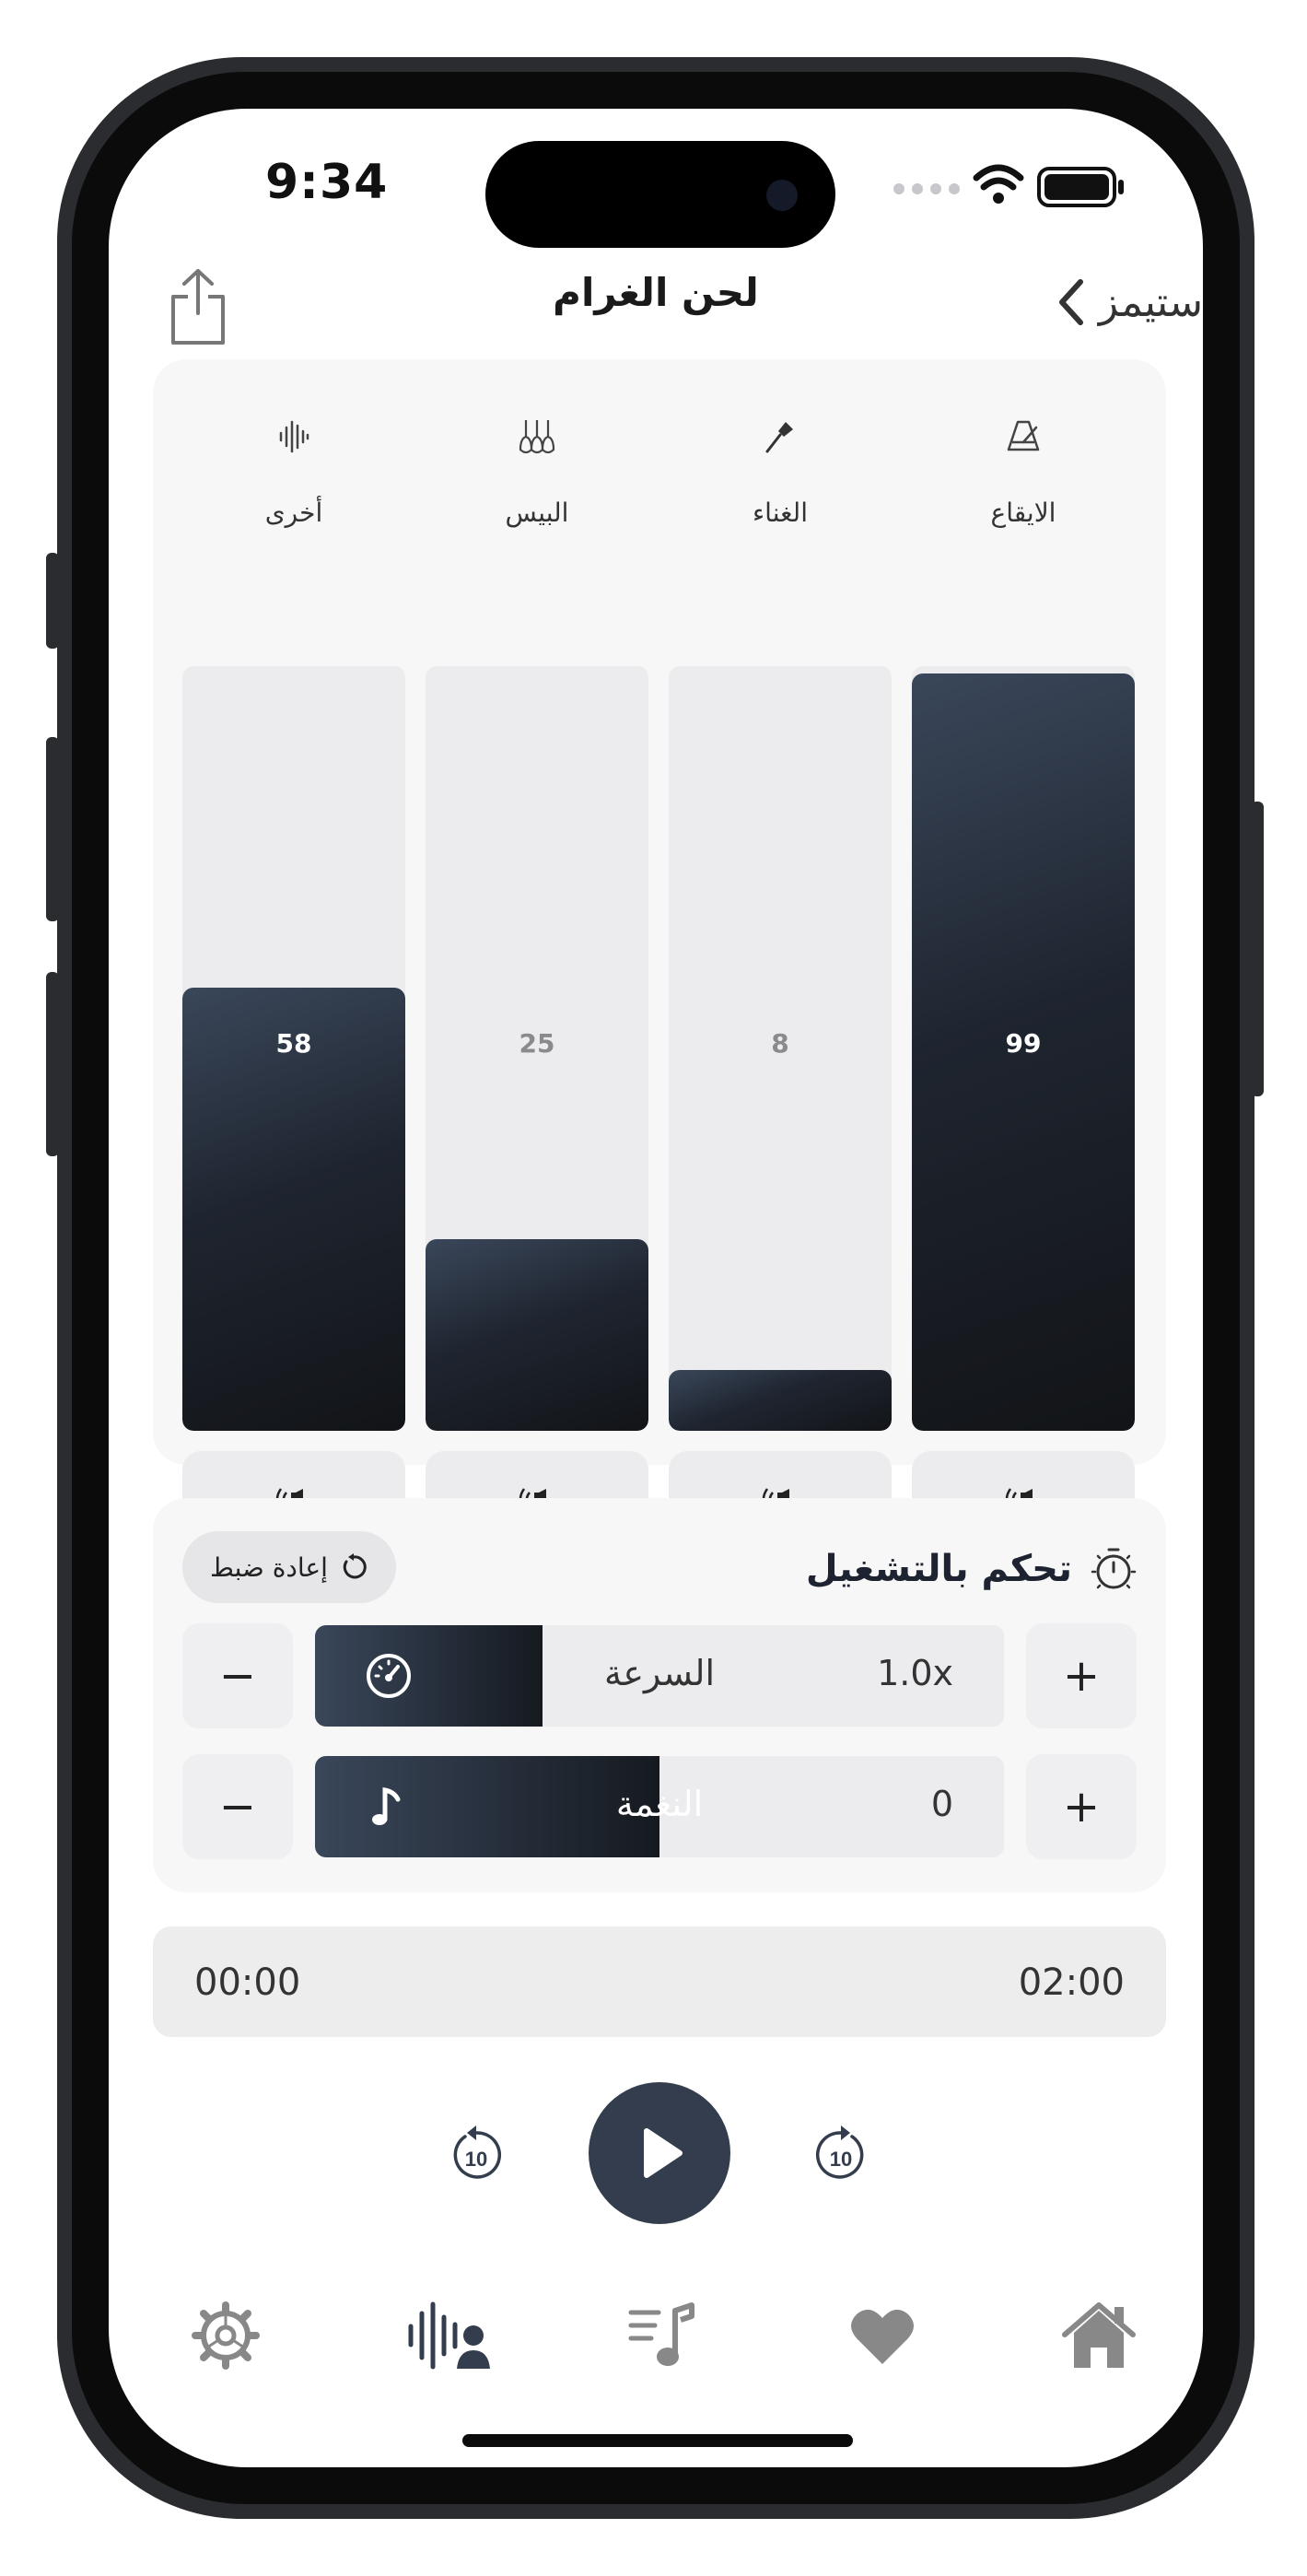  What do you see at coordinates (1072, 1982) in the screenshot?
I see `total-duration: 02:00` at bounding box center [1072, 1982].